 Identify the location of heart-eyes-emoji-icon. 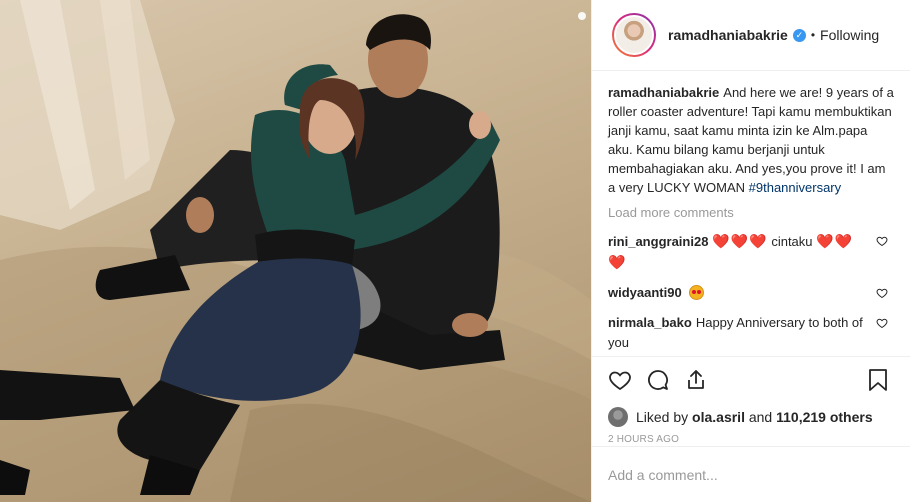
(697, 292).